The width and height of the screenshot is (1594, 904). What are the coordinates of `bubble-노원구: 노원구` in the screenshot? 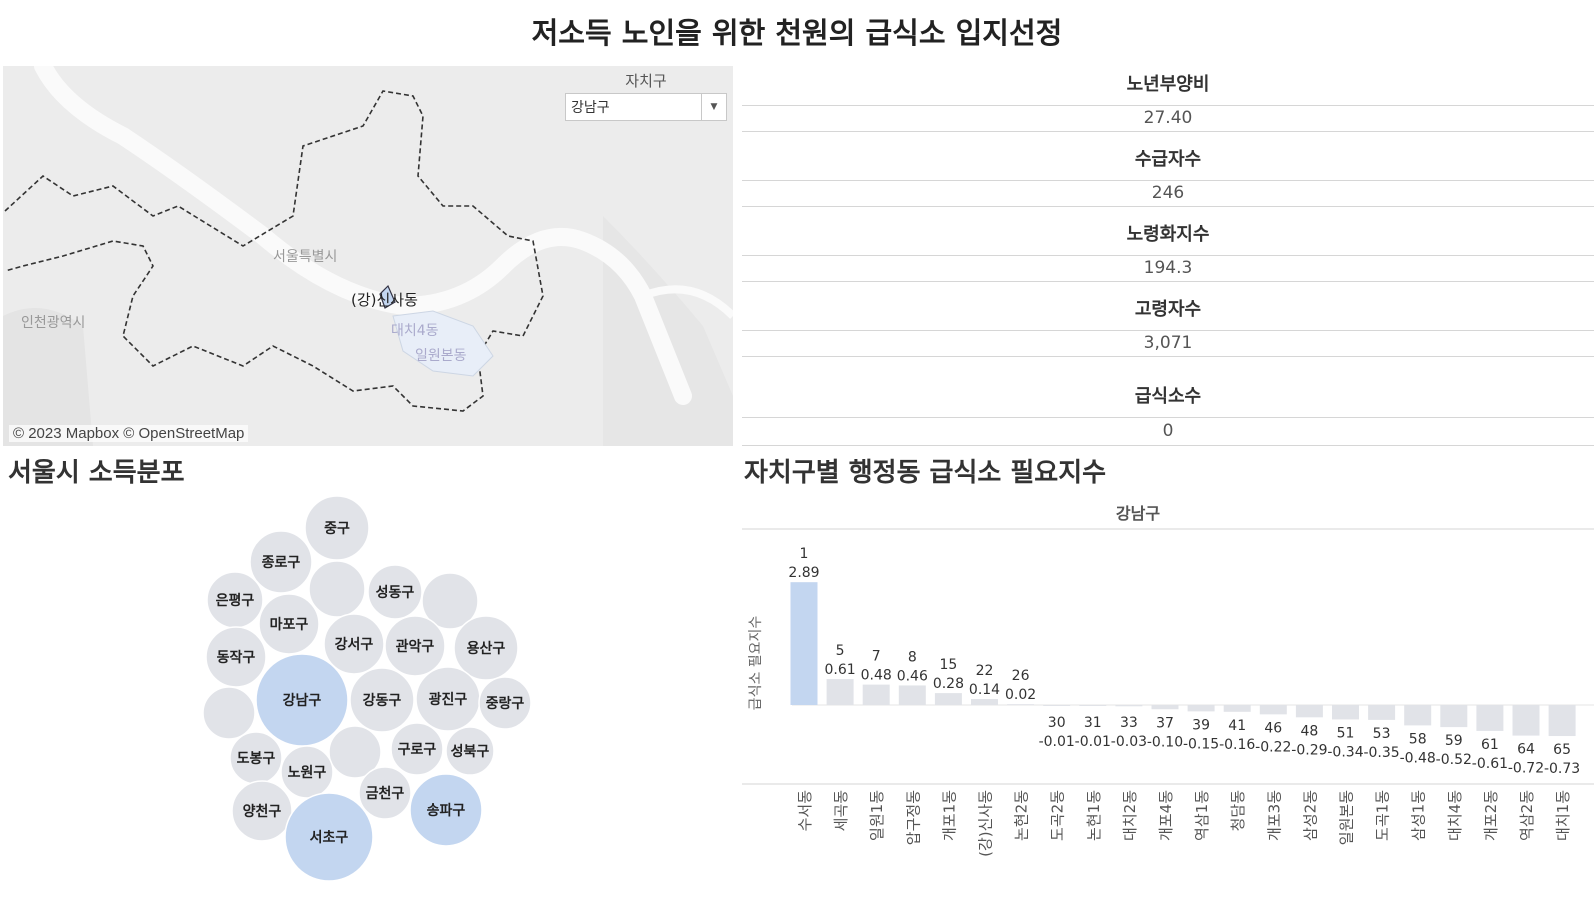 It's located at (307, 772).